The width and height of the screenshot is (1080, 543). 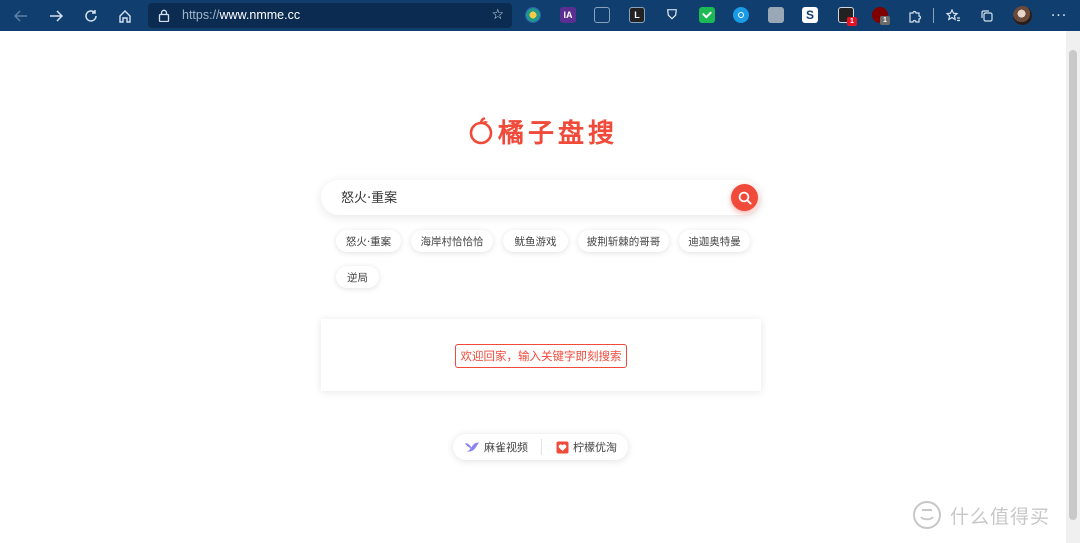 What do you see at coordinates (164, 15) in the screenshot?
I see `lock-icon` at bounding box center [164, 15].